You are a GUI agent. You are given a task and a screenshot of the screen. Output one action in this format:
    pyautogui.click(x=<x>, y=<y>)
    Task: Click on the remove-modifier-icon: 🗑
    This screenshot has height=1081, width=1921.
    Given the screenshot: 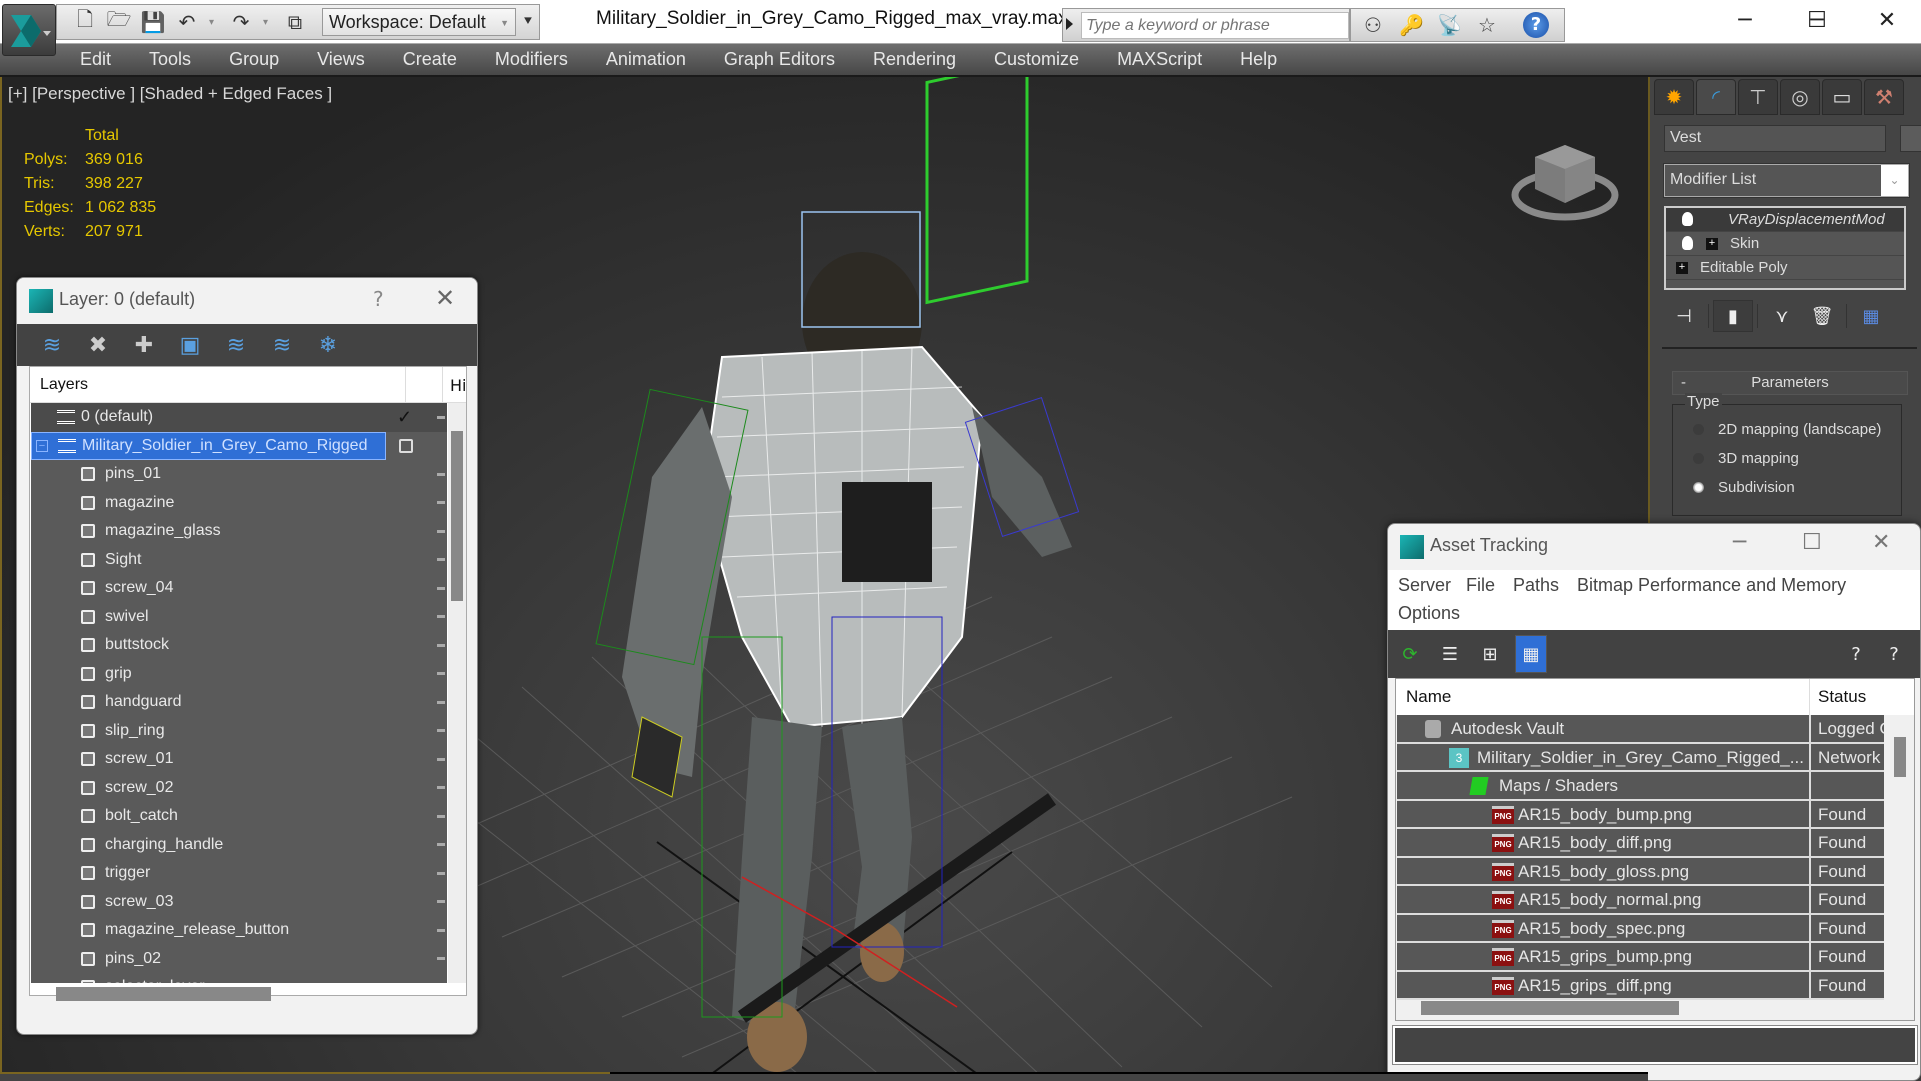 What is the action you would take?
    pyautogui.click(x=1822, y=316)
    